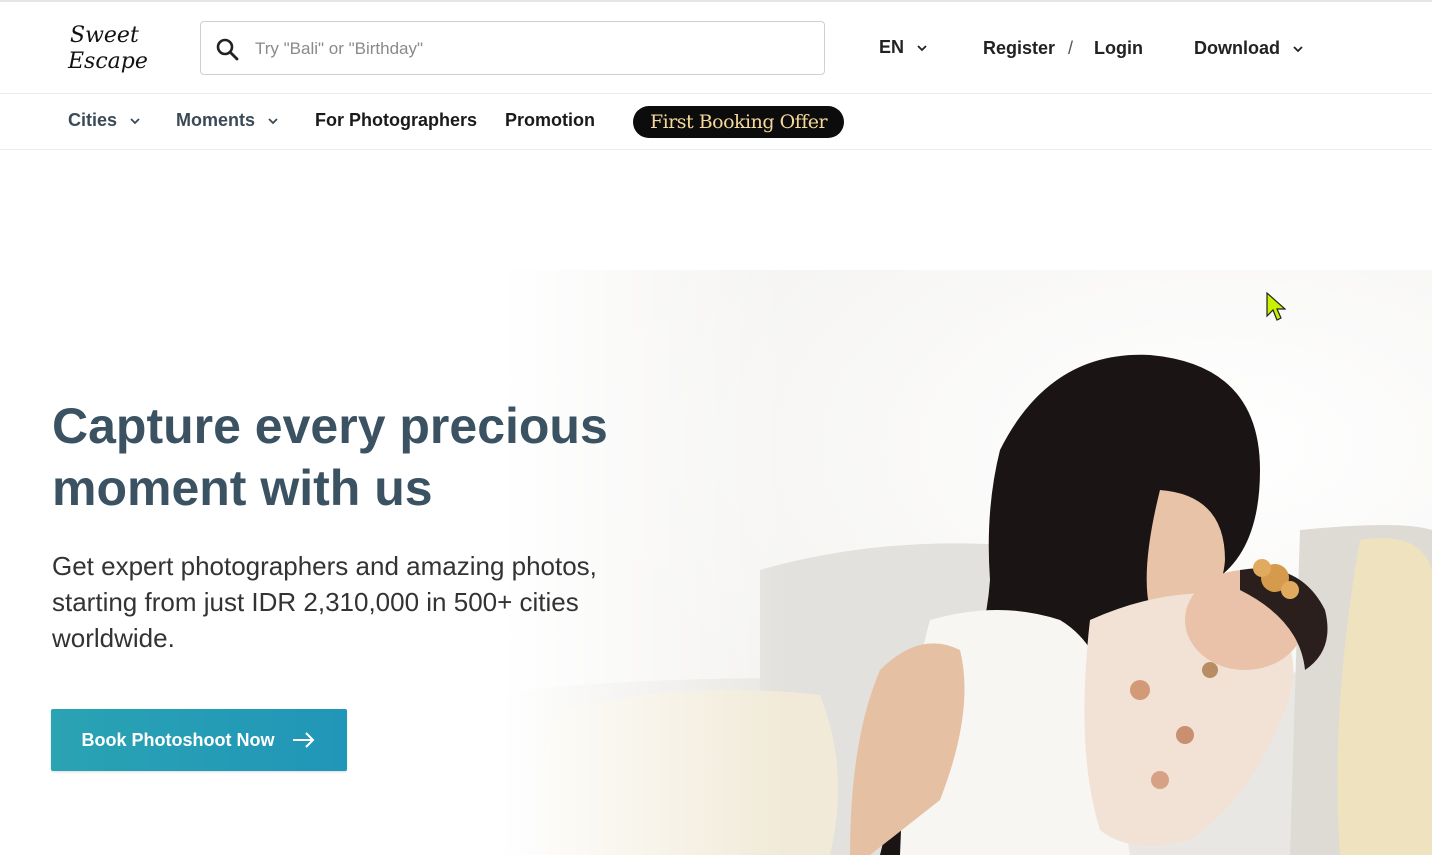 The image size is (1432, 855). Describe the element at coordinates (178, 739) in the screenshot. I see `cta-label: Book Photoshoot Now` at that location.